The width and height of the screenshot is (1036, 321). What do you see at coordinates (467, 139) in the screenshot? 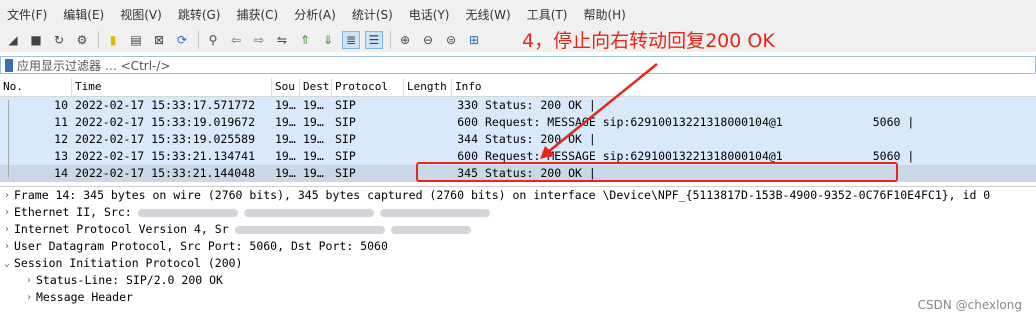
I see `cell-length: 344` at bounding box center [467, 139].